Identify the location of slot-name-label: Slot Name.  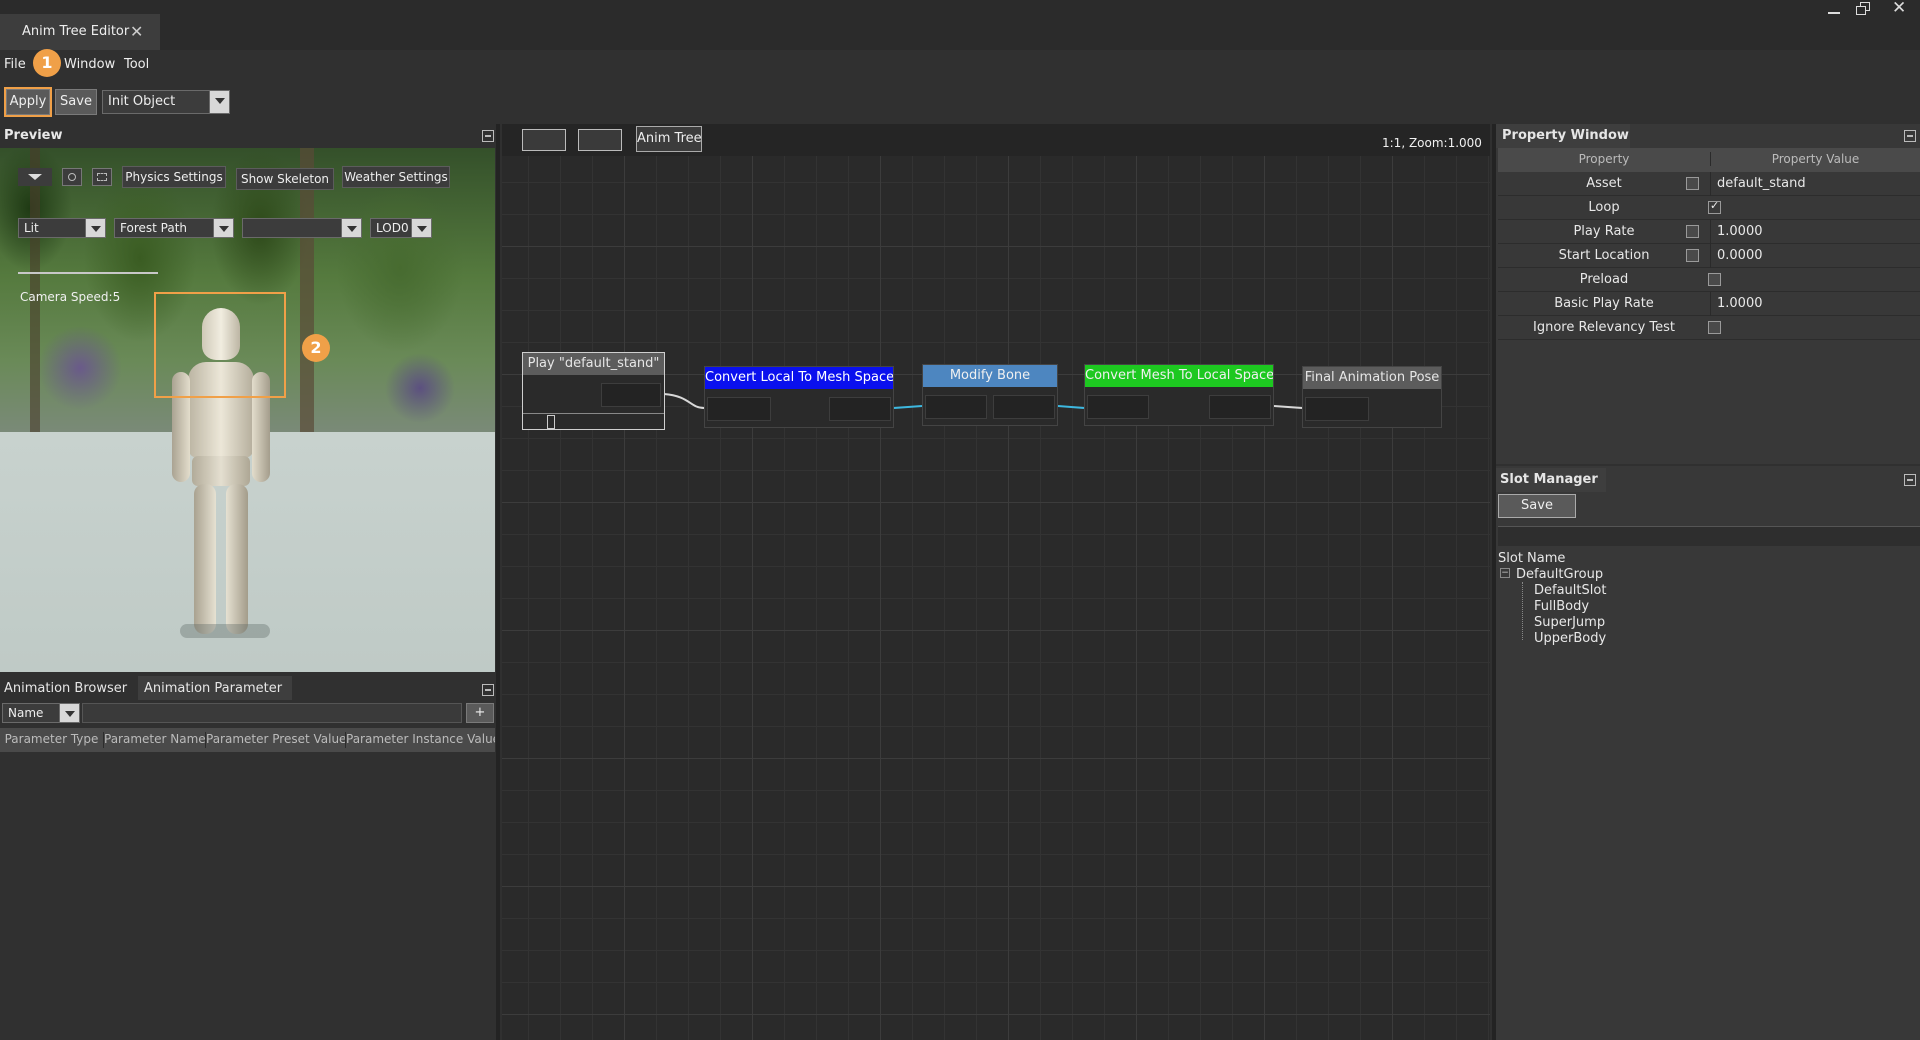
(1532, 558).